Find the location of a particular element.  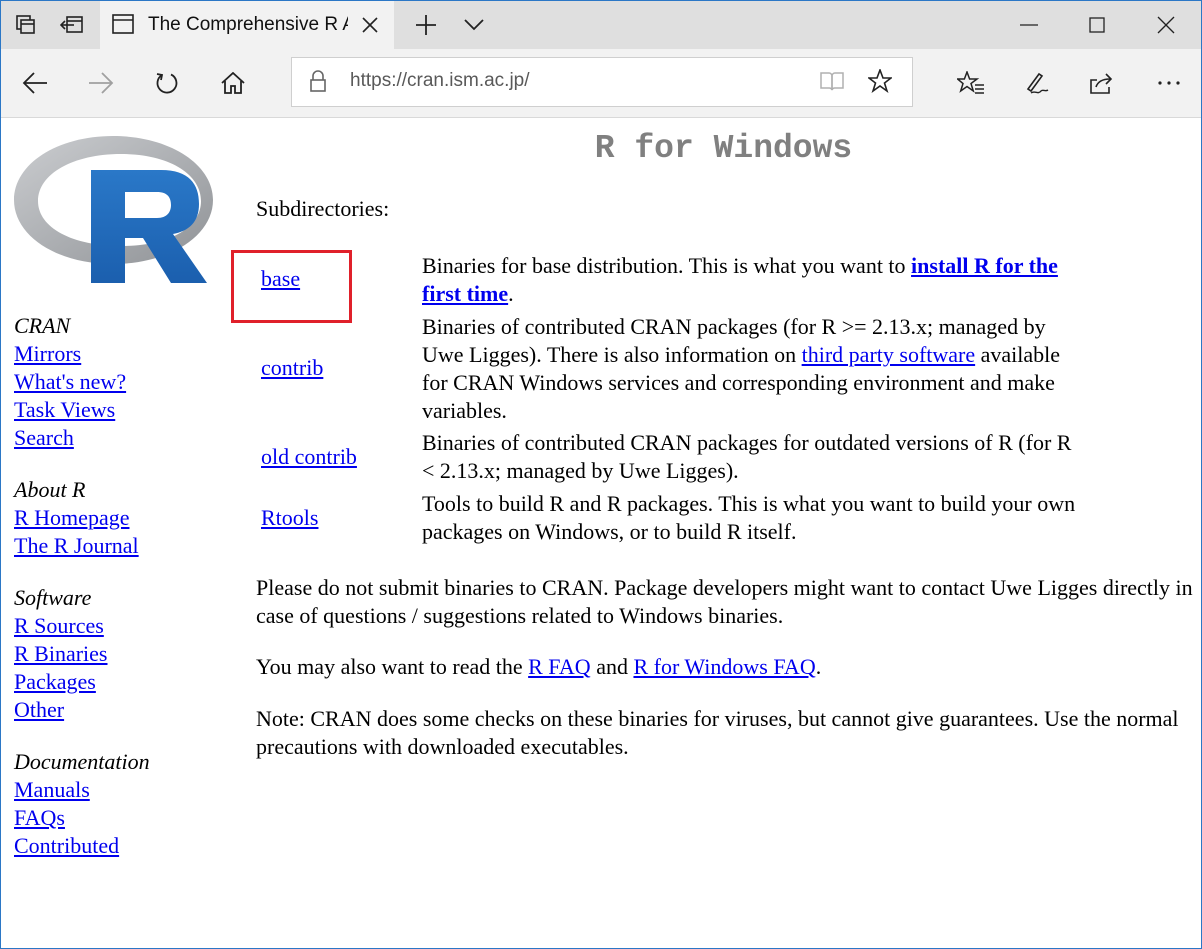

forward-icon is located at coordinates (101, 83).